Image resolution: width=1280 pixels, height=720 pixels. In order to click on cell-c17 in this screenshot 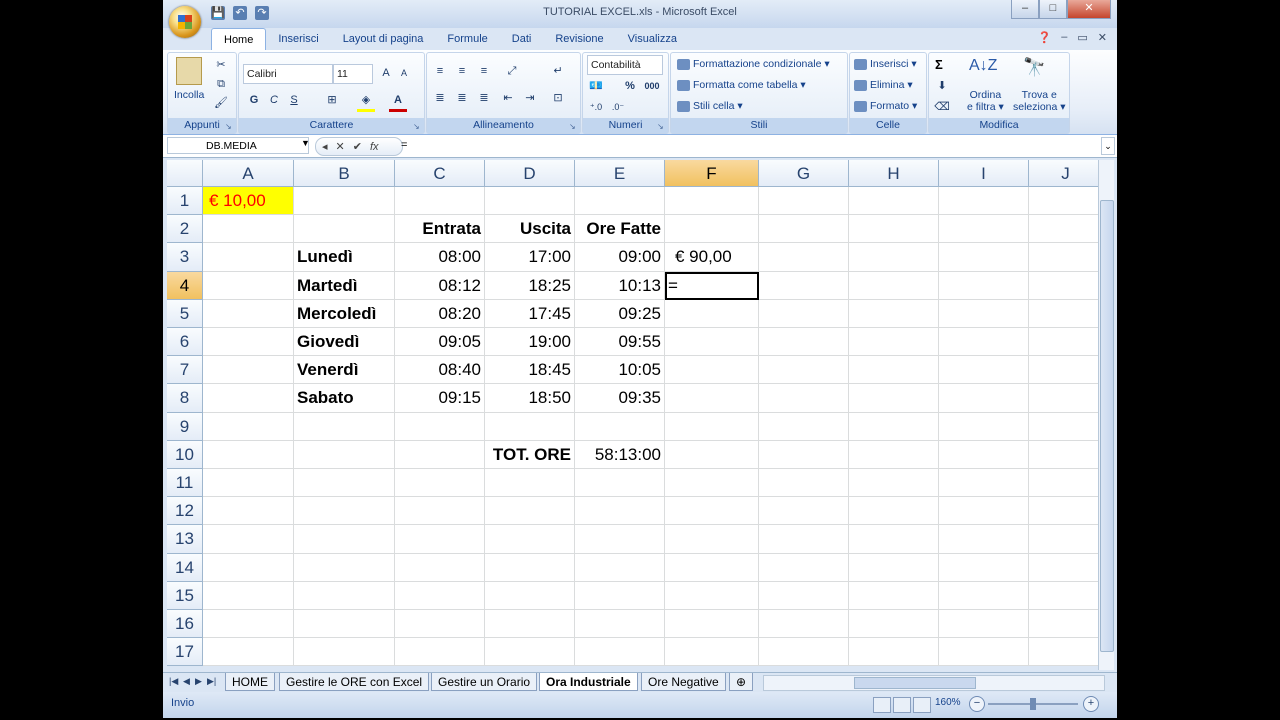, I will do `click(440, 652)`.